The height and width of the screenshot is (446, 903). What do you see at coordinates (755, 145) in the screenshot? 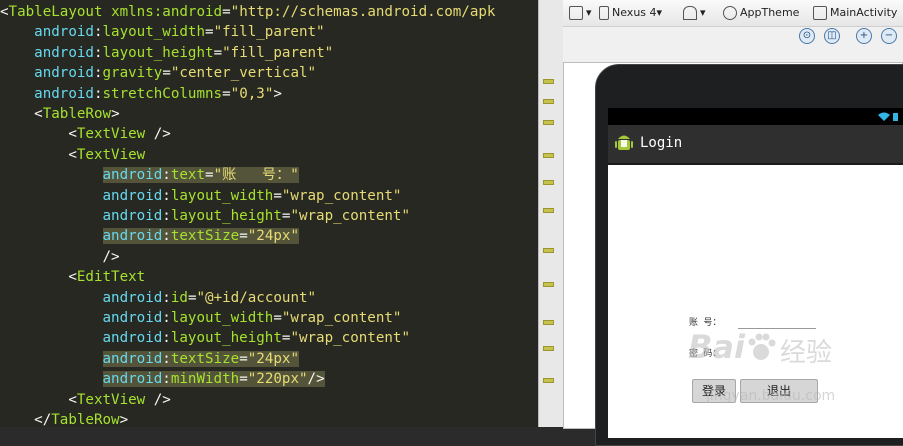
I see `action-bar: Login` at bounding box center [755, 145].